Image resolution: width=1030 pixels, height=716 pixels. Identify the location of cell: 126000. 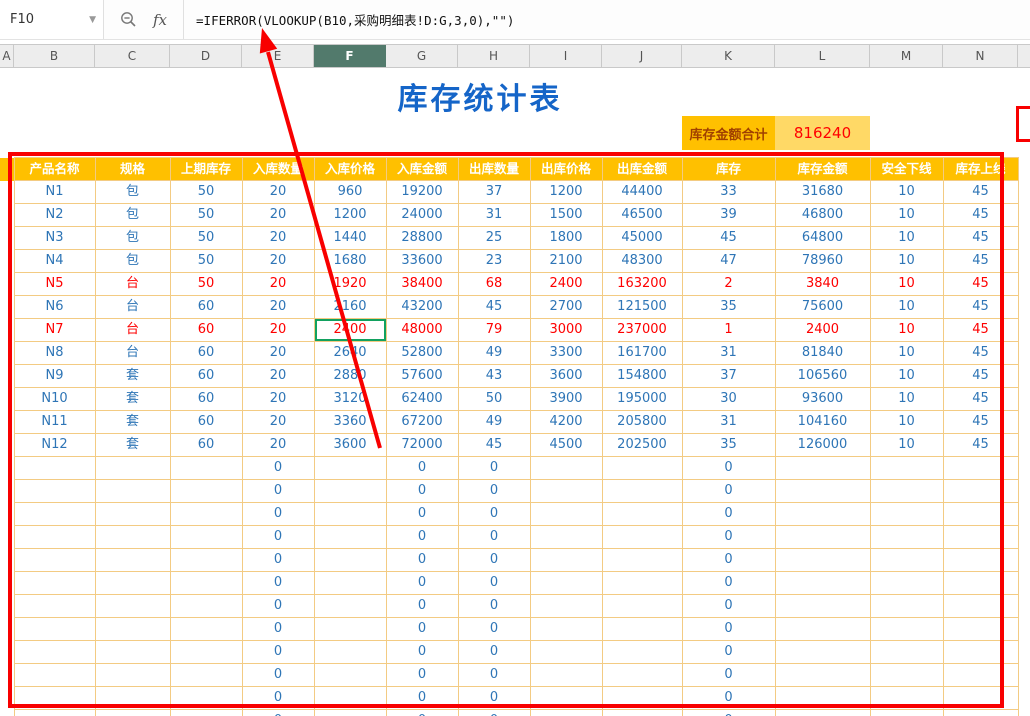
(822, 445).